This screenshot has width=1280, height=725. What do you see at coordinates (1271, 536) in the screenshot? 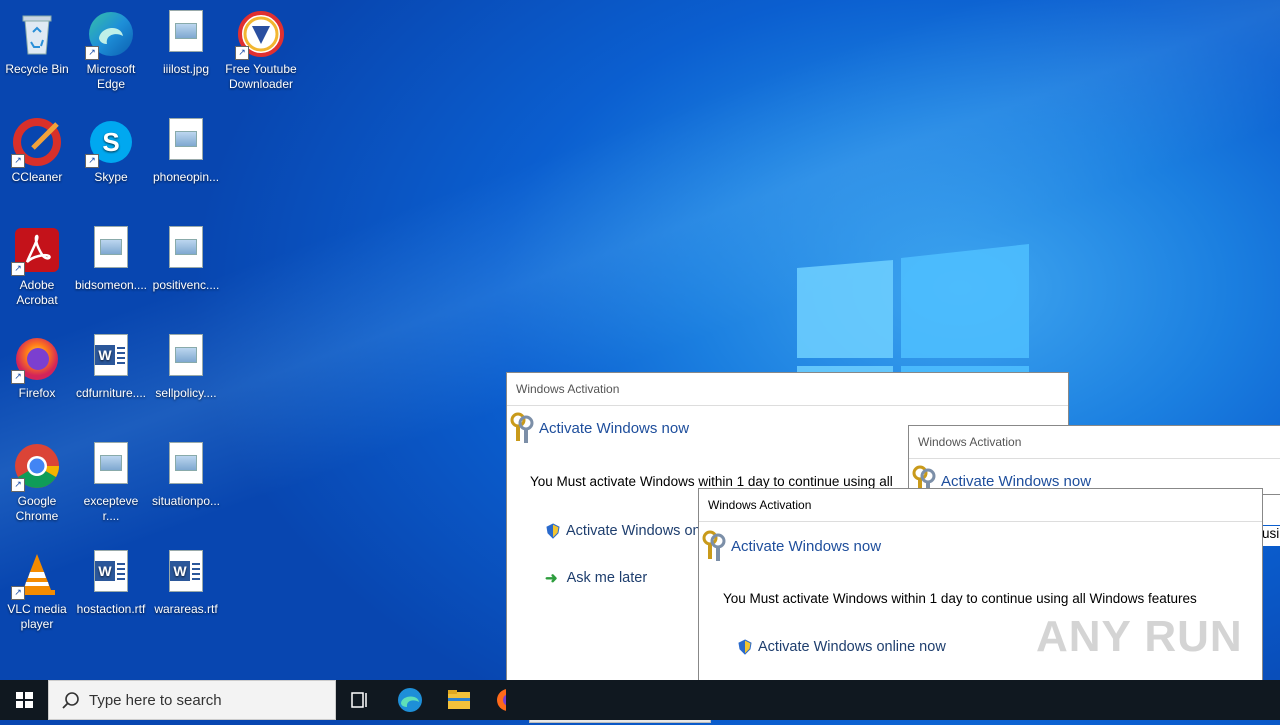
I see `middle-dialog-overflow-text: usi` at bounding box center [1271, 536].